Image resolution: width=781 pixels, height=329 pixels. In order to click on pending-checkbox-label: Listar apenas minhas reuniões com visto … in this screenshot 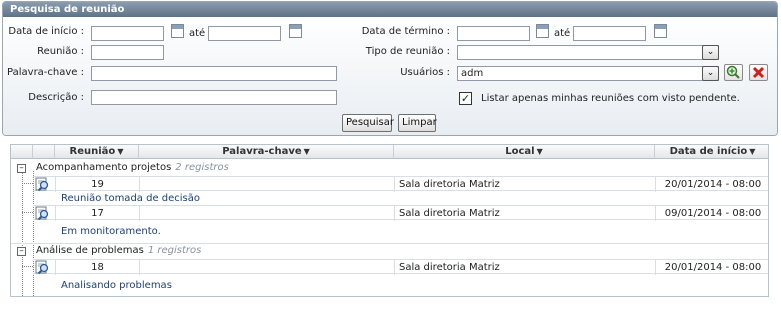, I will do `click(610, 98)`.